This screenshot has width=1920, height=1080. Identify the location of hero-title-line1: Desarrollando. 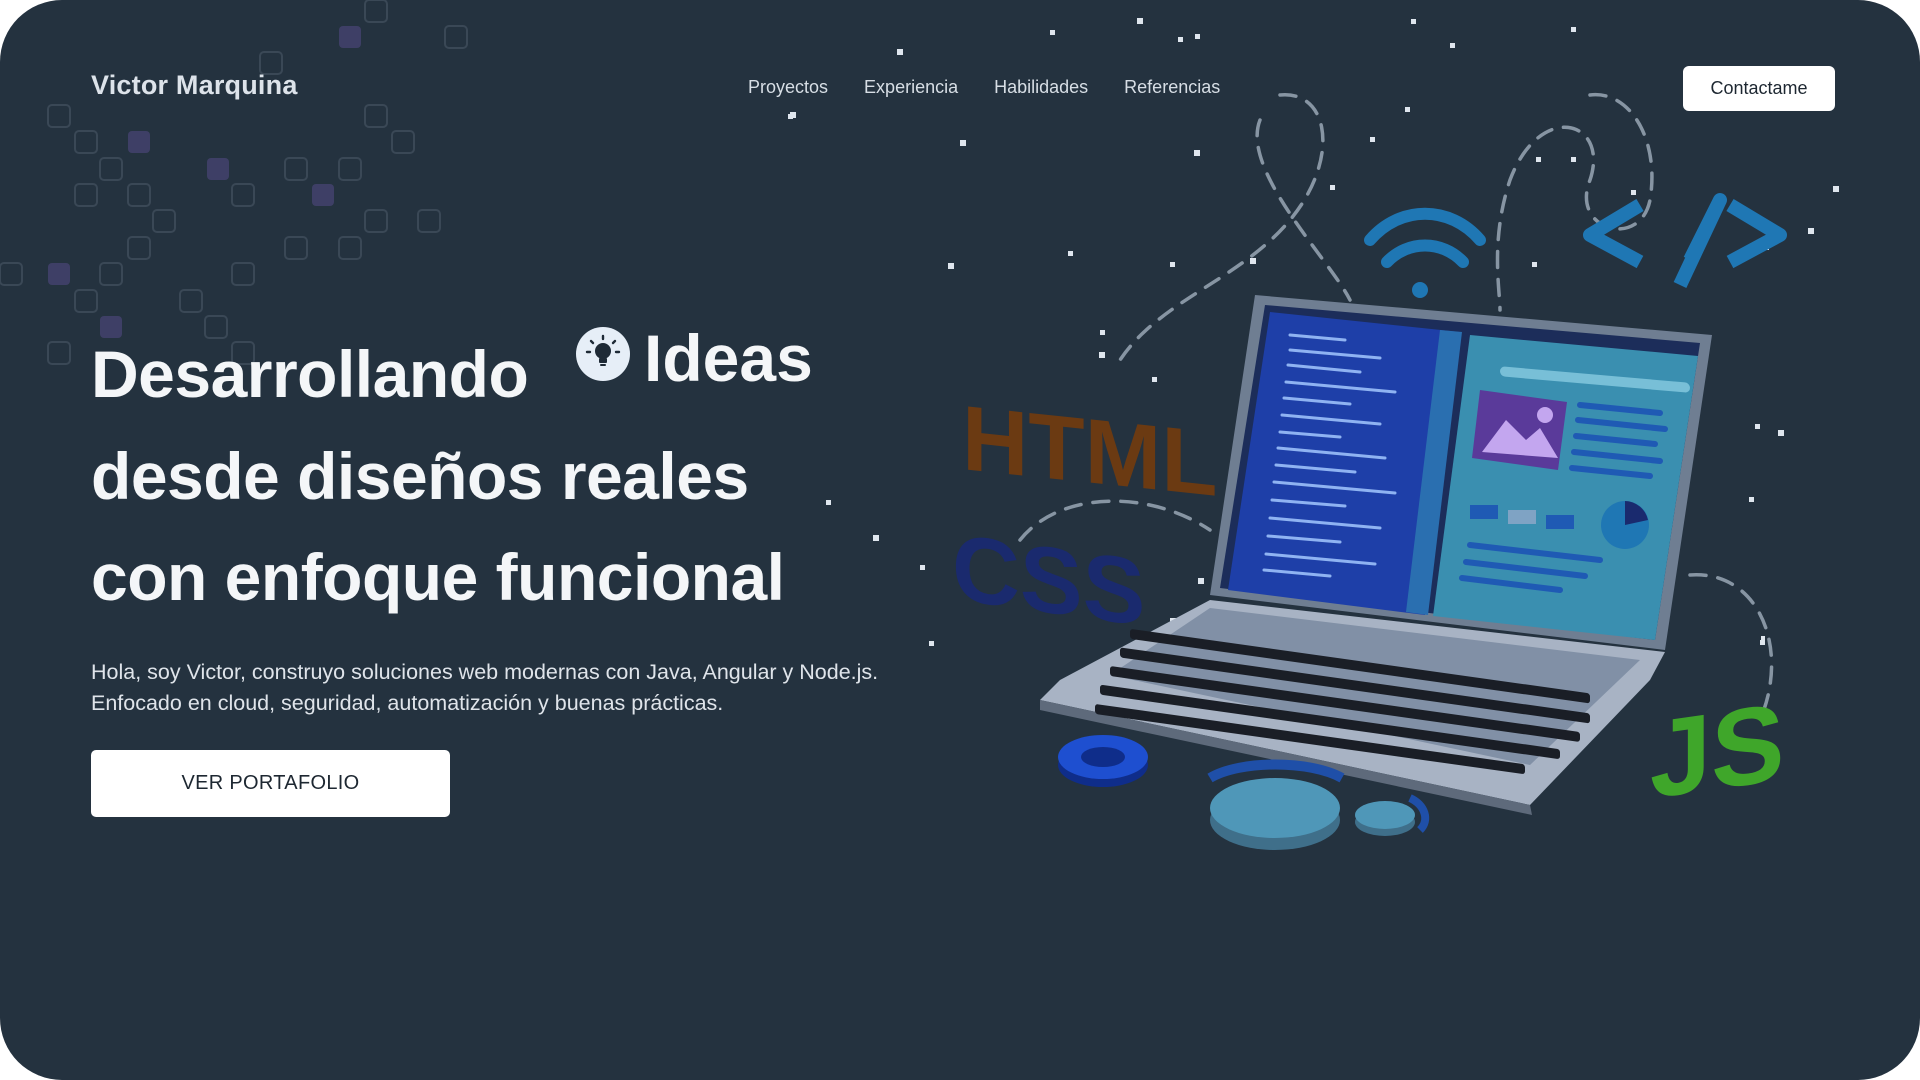
(310, 374).